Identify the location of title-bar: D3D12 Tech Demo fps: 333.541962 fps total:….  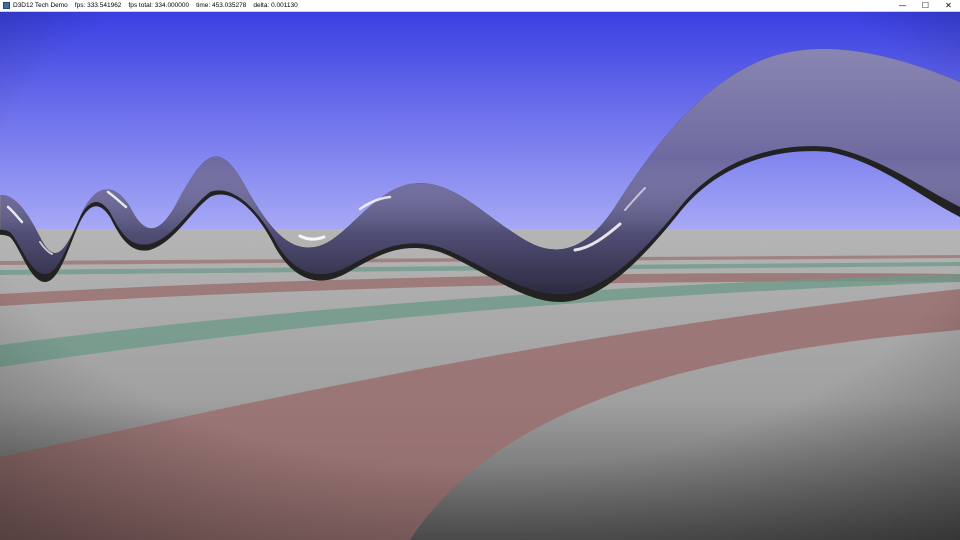
(480, 6).